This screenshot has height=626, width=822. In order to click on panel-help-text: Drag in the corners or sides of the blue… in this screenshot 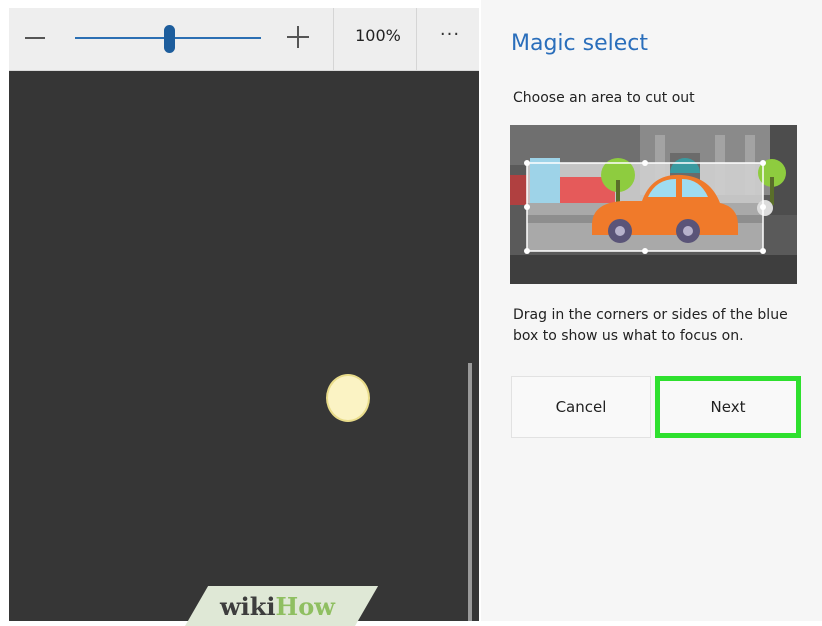, I will do `click(650, 325)`.